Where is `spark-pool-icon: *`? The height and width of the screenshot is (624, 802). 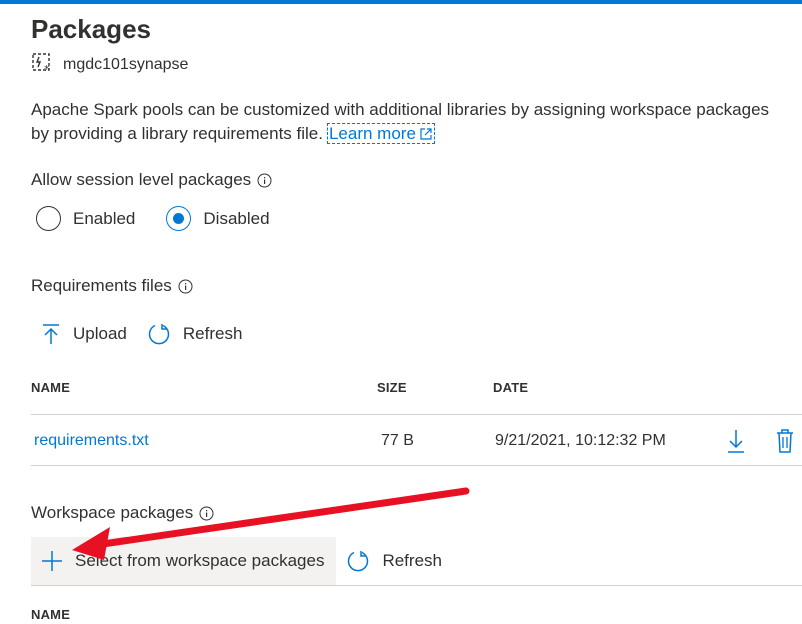
spark-pool-icon: * is located at coordinates (47, 65).